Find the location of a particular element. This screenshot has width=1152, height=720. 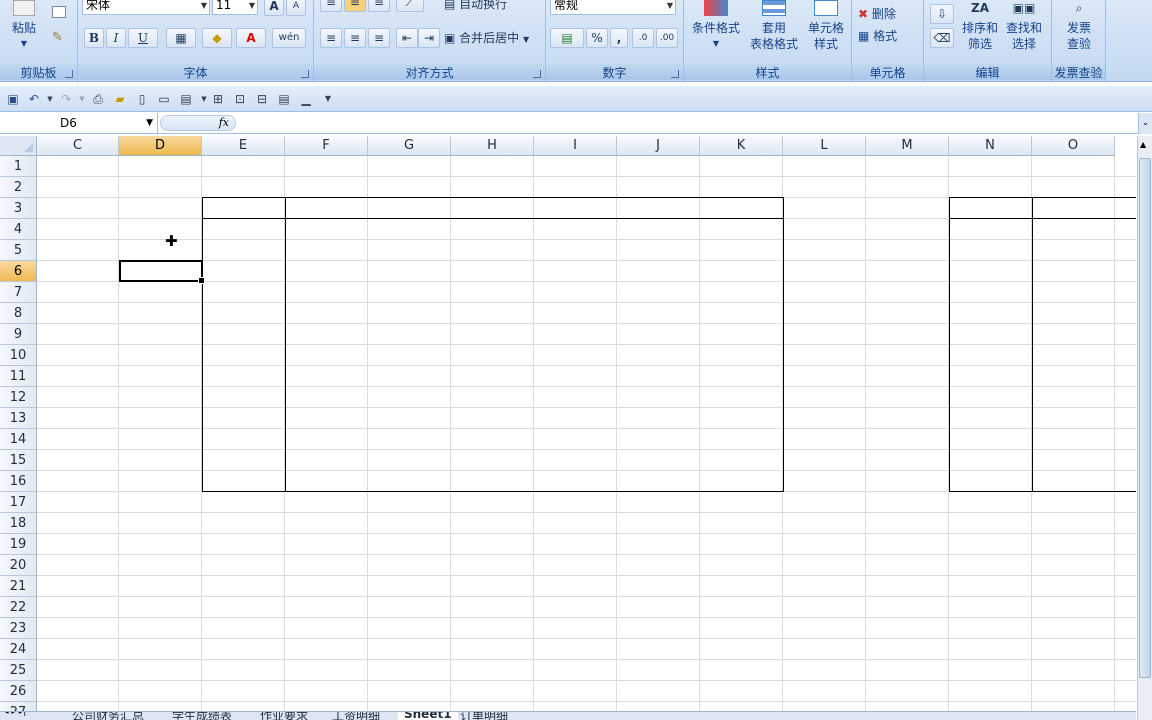

grow-font-button: A is located at coordinates (274, 8).